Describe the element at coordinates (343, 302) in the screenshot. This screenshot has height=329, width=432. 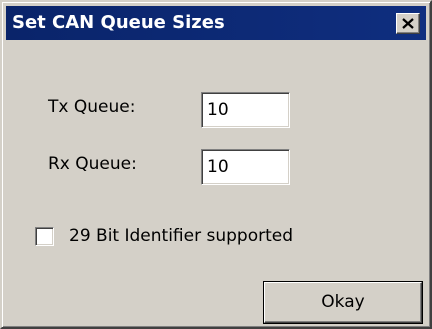
I see `okay-button: Okay` at that location.